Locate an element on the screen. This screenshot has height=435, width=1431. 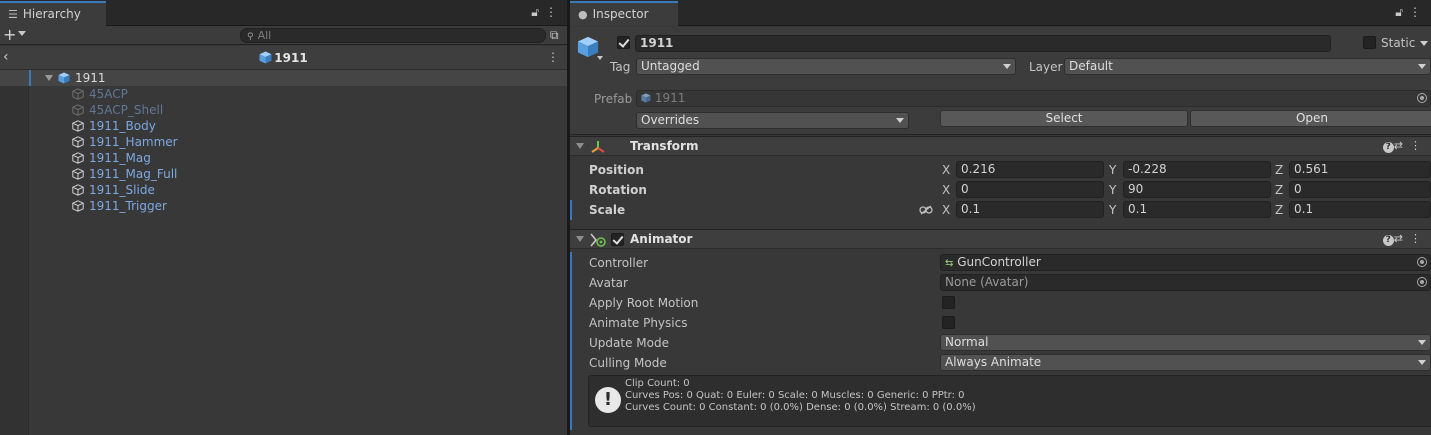
animator-enabled-checkbox is located at coordinates (617, 239).